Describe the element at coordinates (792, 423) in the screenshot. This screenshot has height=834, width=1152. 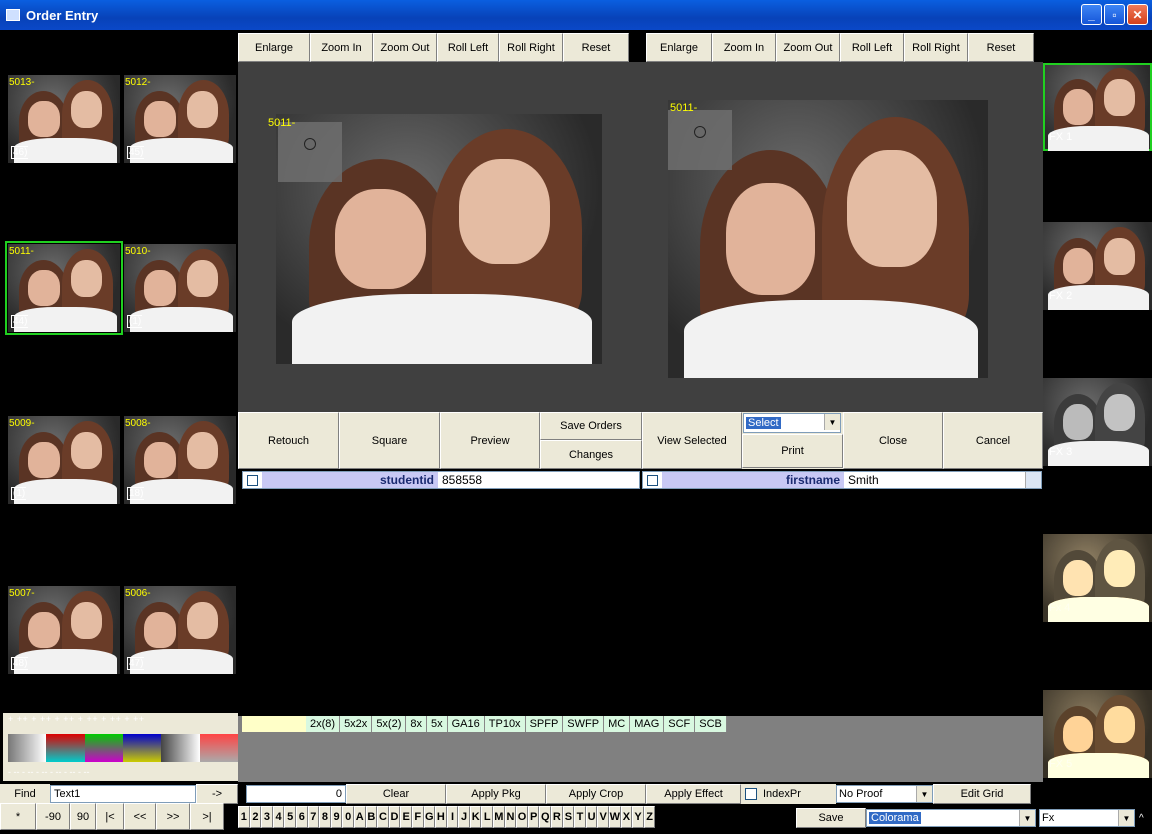
I see `select-dropdown: Select ▼` at that location.